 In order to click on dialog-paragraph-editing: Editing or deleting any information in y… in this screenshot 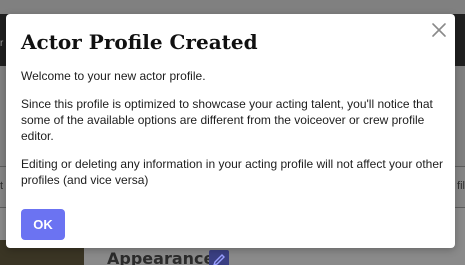, I will do `click(232, 172)`.